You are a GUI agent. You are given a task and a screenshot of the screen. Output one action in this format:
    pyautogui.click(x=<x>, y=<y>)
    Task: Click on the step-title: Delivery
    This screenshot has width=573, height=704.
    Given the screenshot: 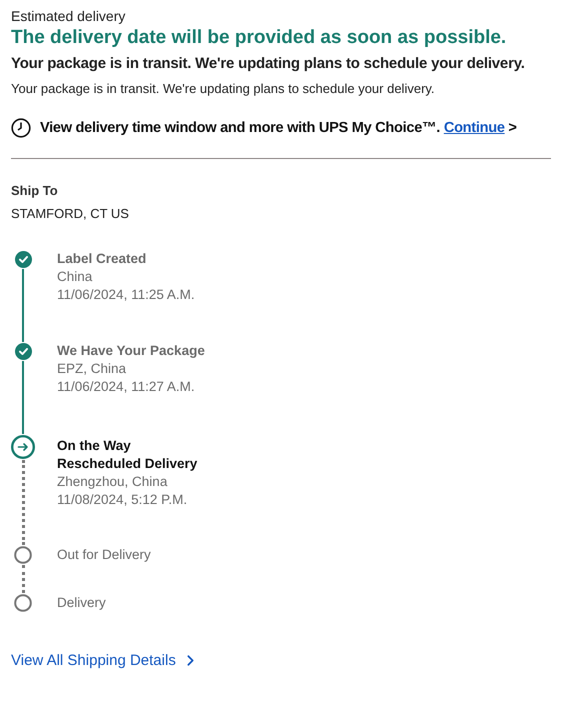 What is the action you would take?
    pyautogui.click(x=82, y=603)
    